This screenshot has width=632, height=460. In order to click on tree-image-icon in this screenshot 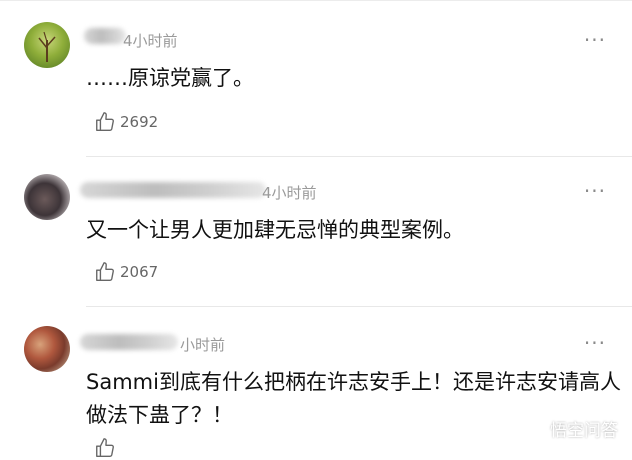, I will do `click(47, 46)`.